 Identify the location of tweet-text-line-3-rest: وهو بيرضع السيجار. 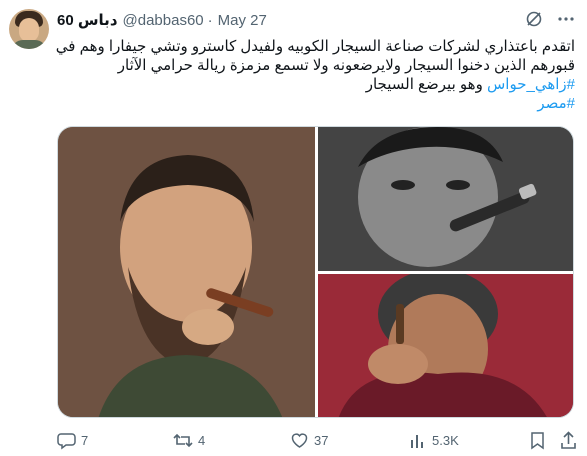
(426, 84).